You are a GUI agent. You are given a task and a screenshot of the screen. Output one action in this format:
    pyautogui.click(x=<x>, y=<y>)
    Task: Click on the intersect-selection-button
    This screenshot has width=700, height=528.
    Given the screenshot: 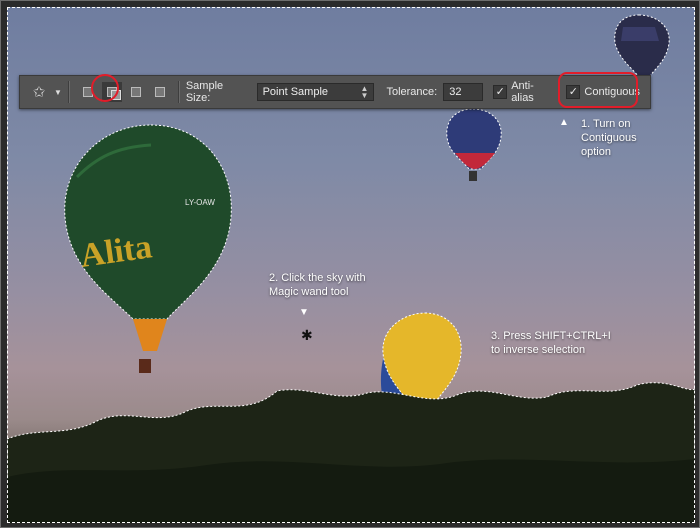 What is the action you would take?
    pyautogui.click(x=160, y=92)
    